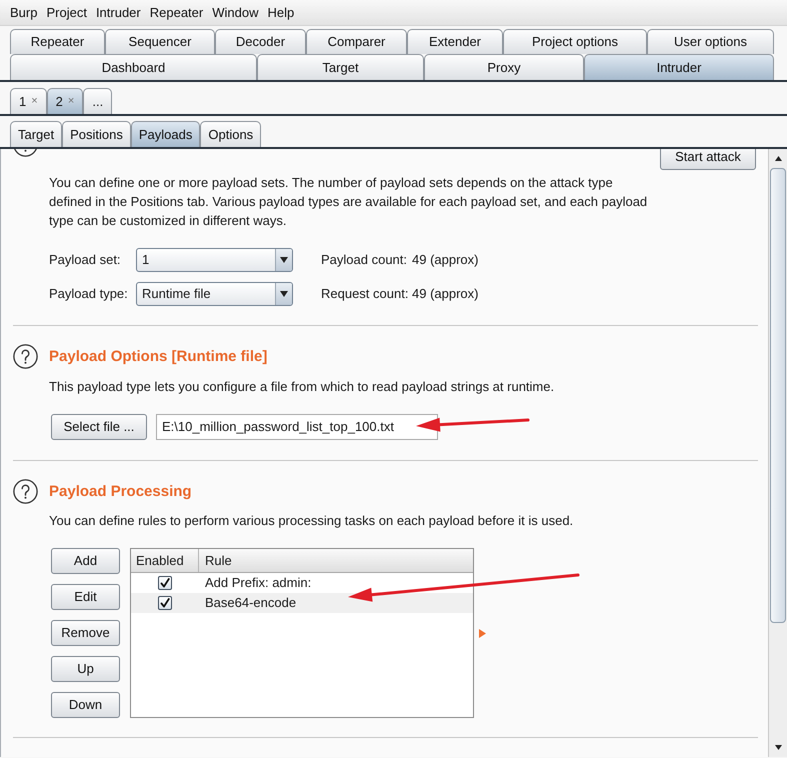 Image resolution: width=787 pixels, height=758 pixels. What do you see at coordinates (160, 41) in the screenshot?
I see `tab: Sequencer` at bounding box center [160, 41].